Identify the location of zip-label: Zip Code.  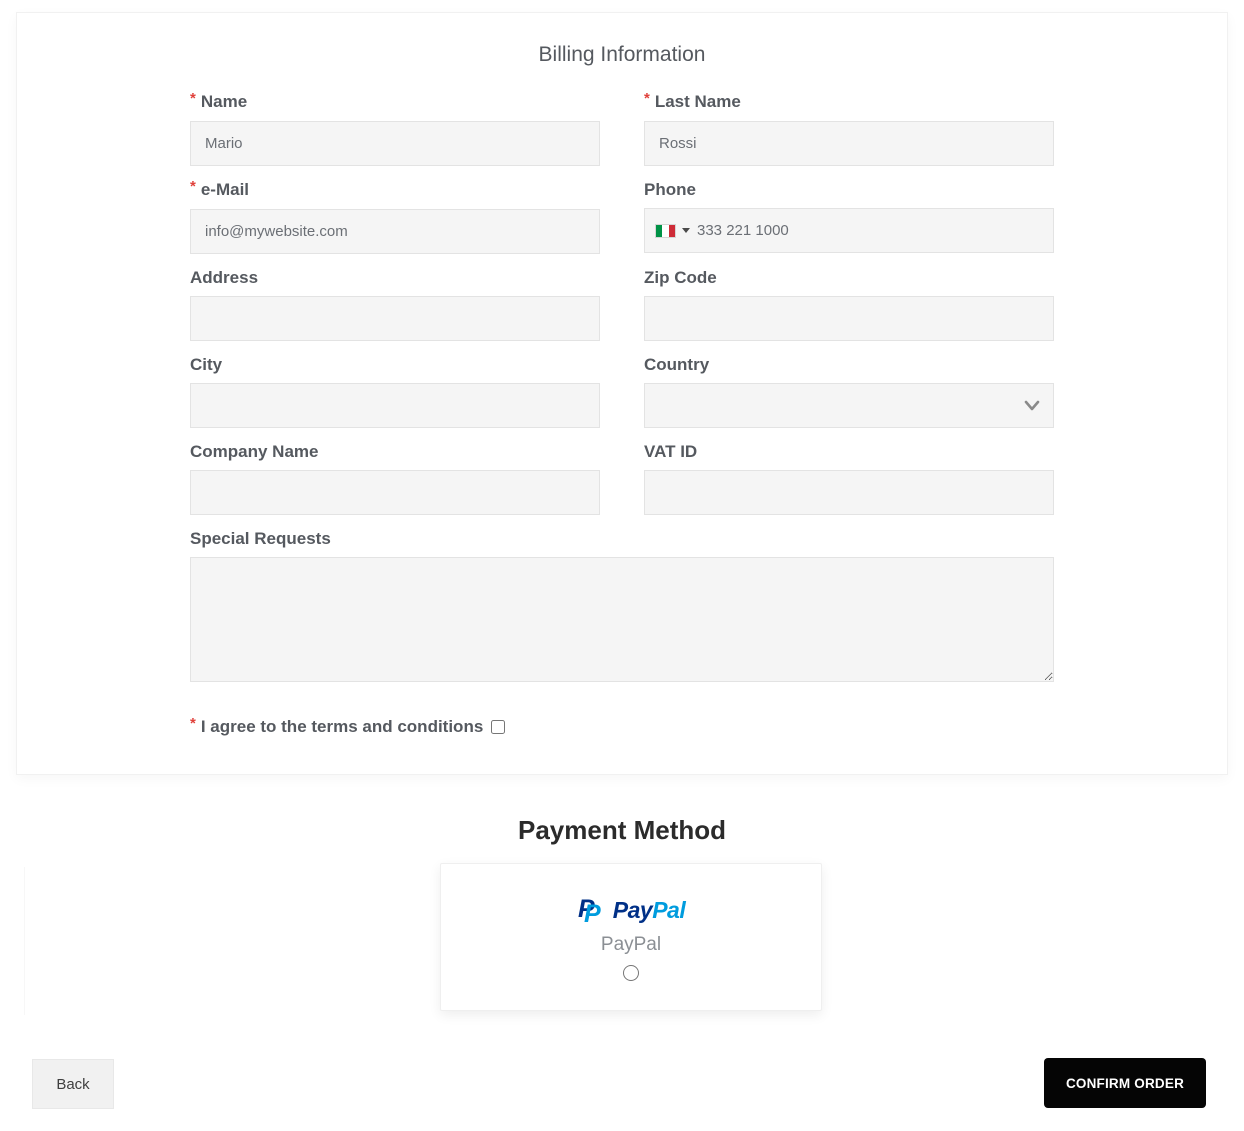
(680, 277).